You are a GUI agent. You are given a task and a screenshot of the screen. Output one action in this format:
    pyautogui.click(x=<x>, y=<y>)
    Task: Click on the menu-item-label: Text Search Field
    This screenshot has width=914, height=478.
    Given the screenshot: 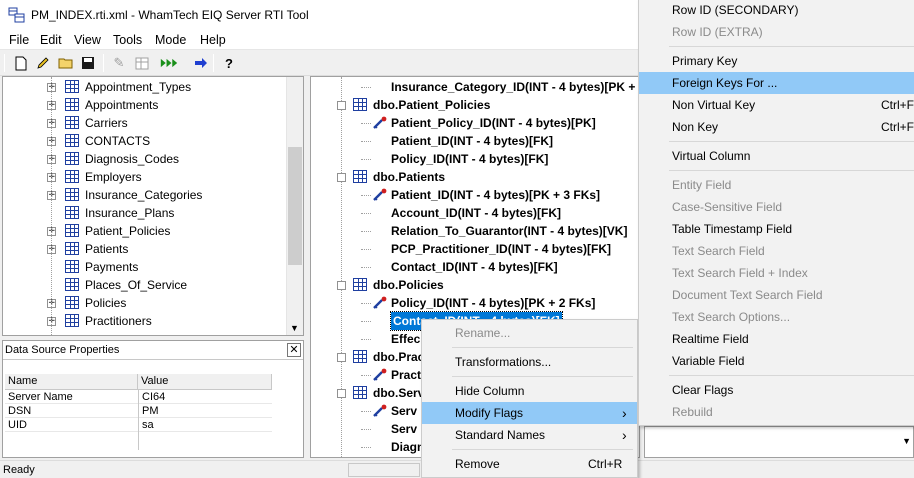 What is the action you would take?
    pyautogui.click(x=718, y=251)
    